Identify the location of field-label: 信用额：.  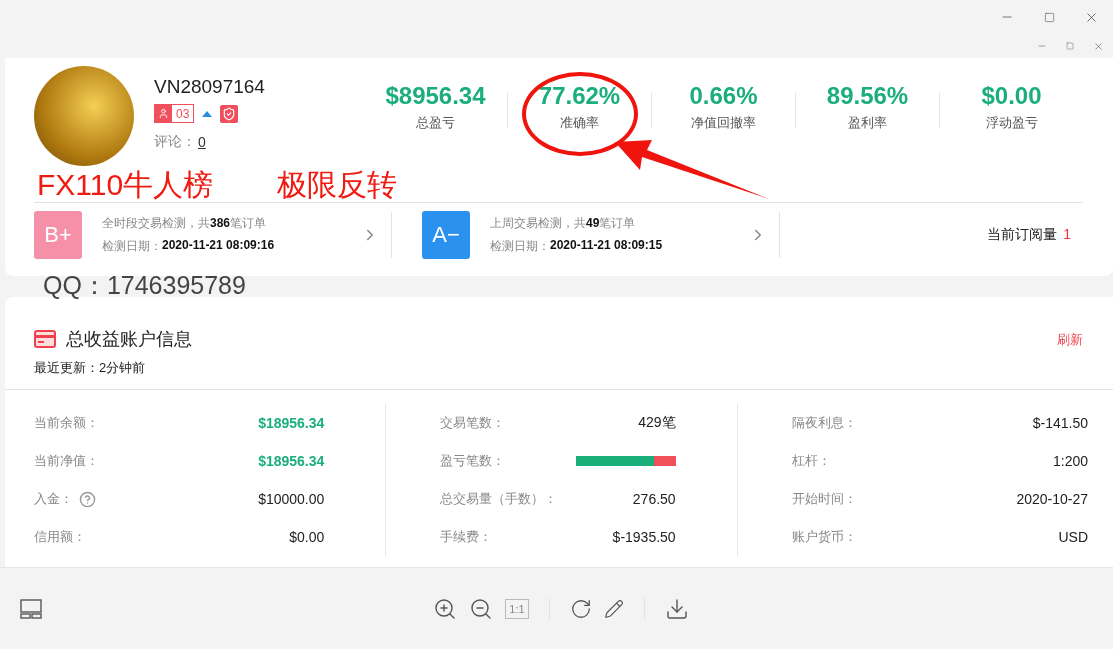
(60, 537).